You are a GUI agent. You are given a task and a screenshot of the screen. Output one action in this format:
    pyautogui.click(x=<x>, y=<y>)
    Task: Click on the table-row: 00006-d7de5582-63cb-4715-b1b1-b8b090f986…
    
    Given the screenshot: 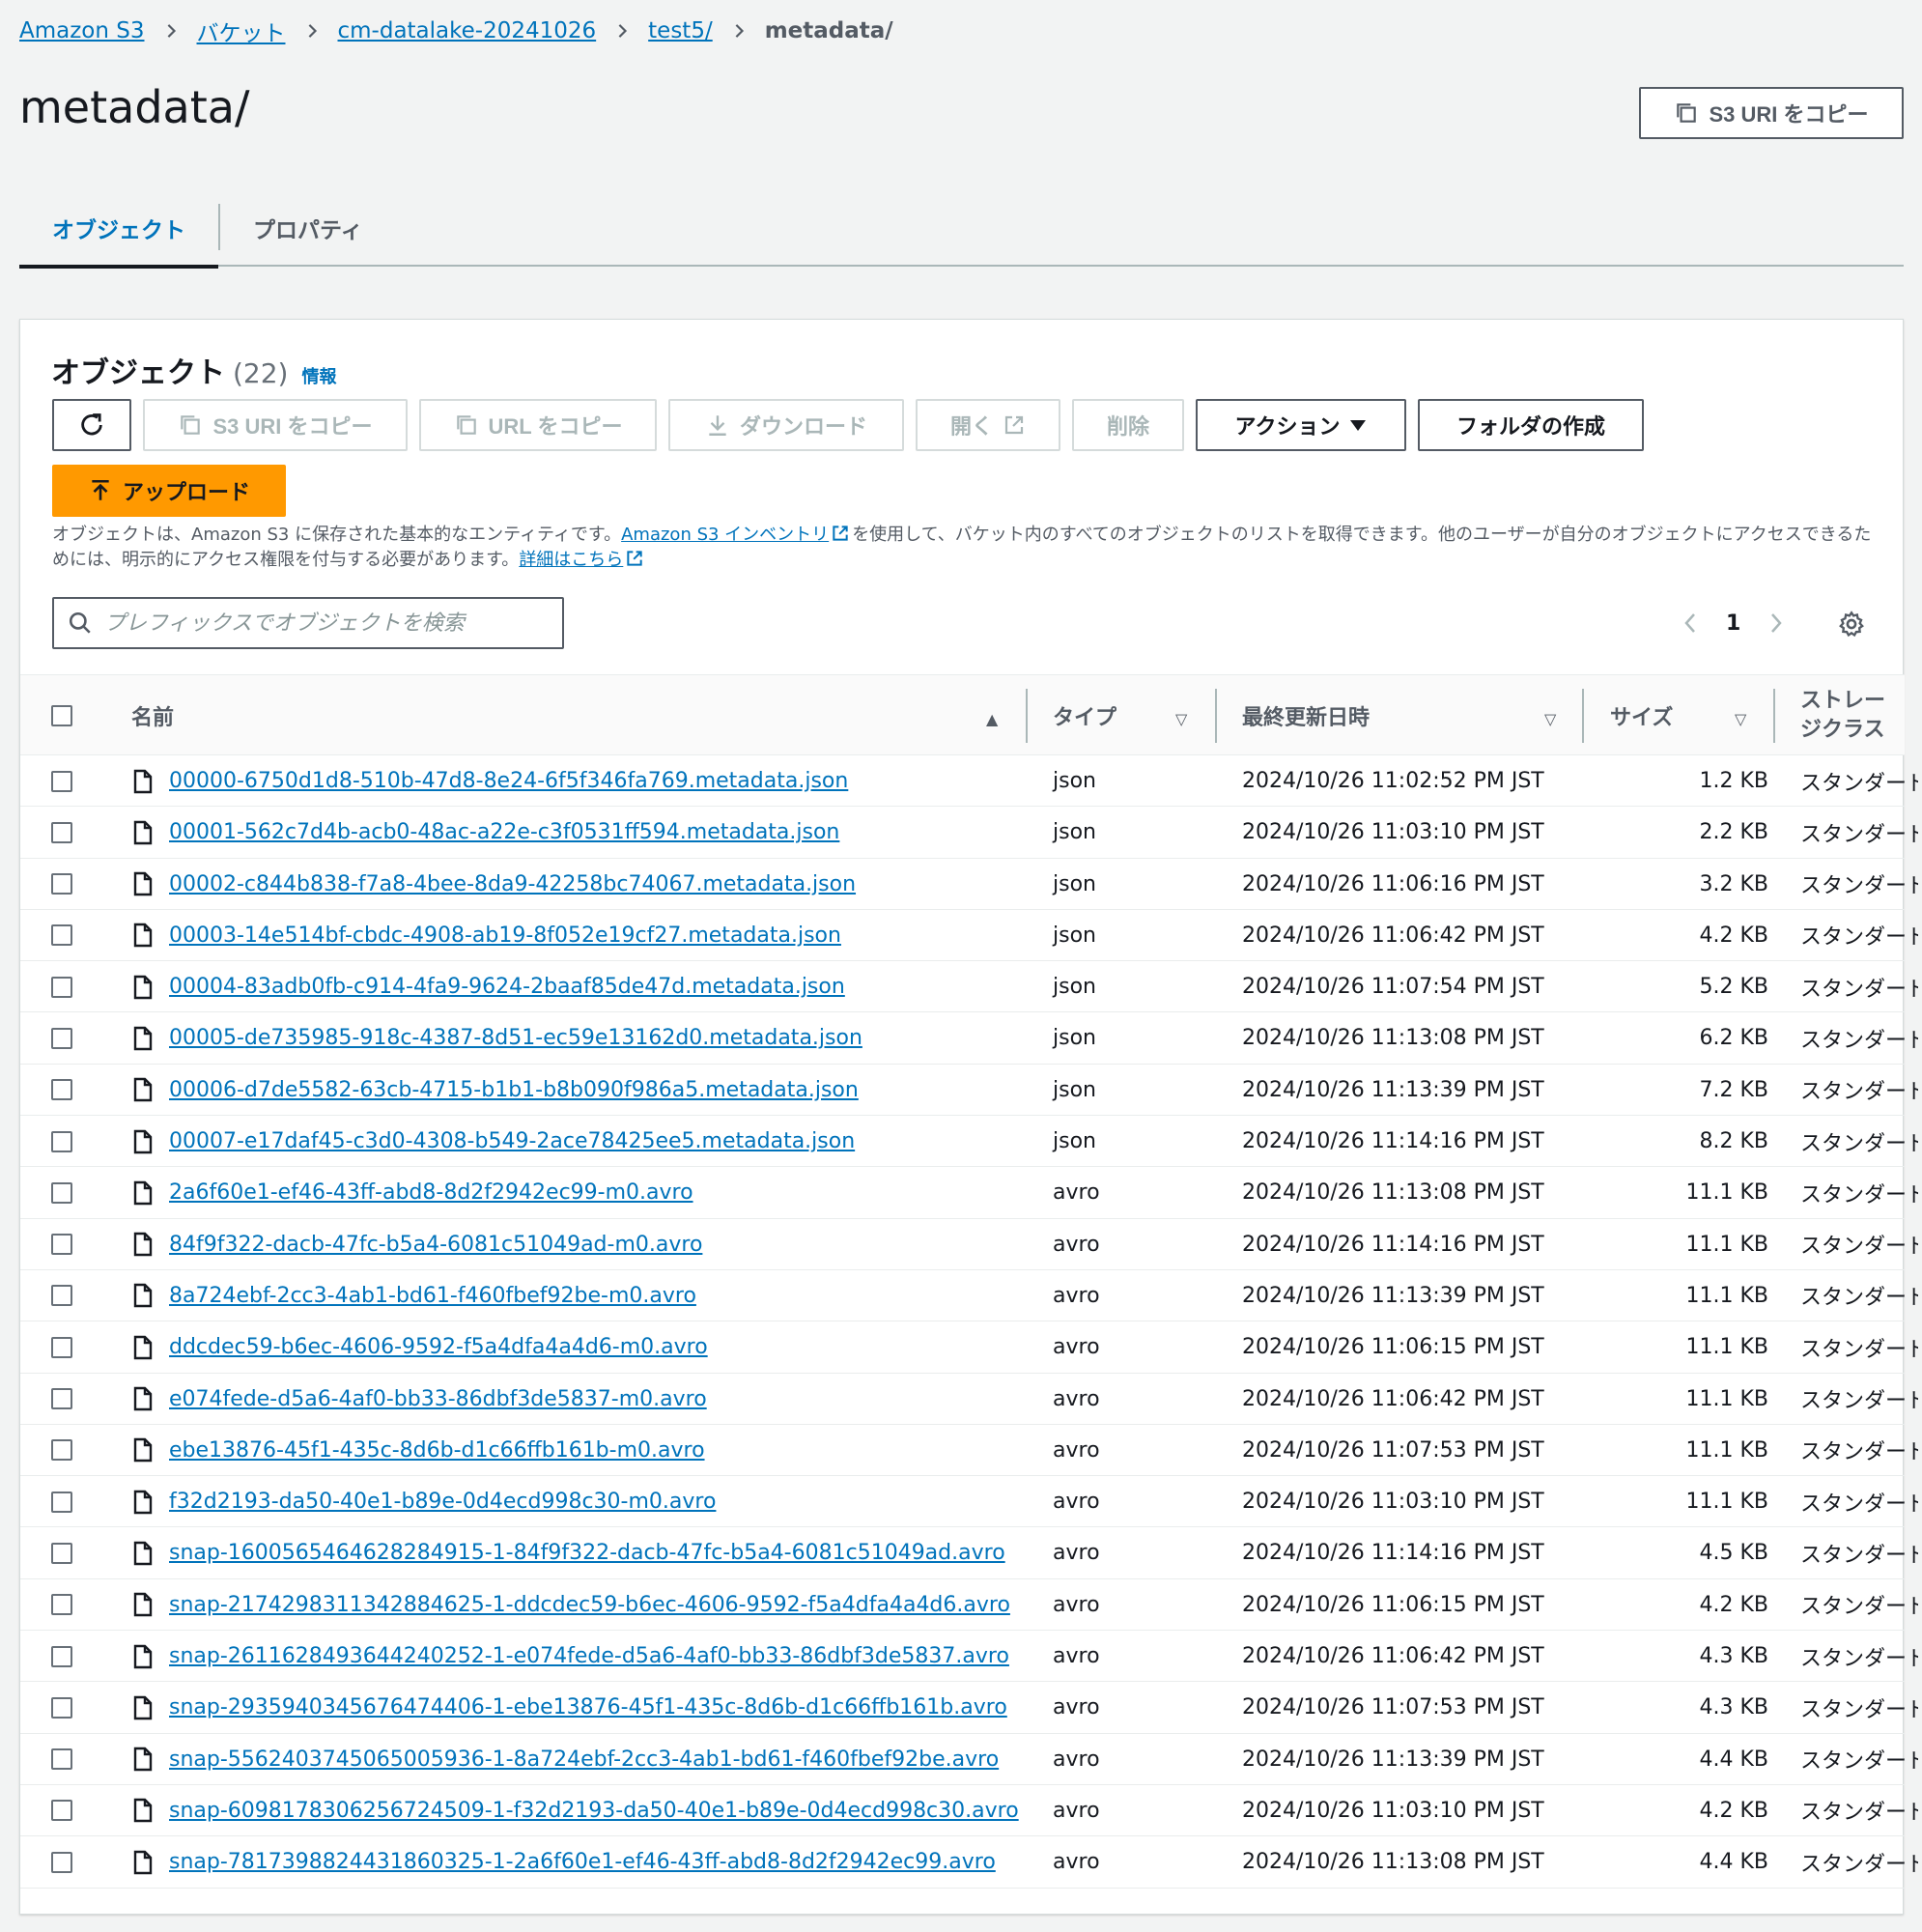 What is the action you would take?
    pyautogui.click(x=969, y=1091)
    